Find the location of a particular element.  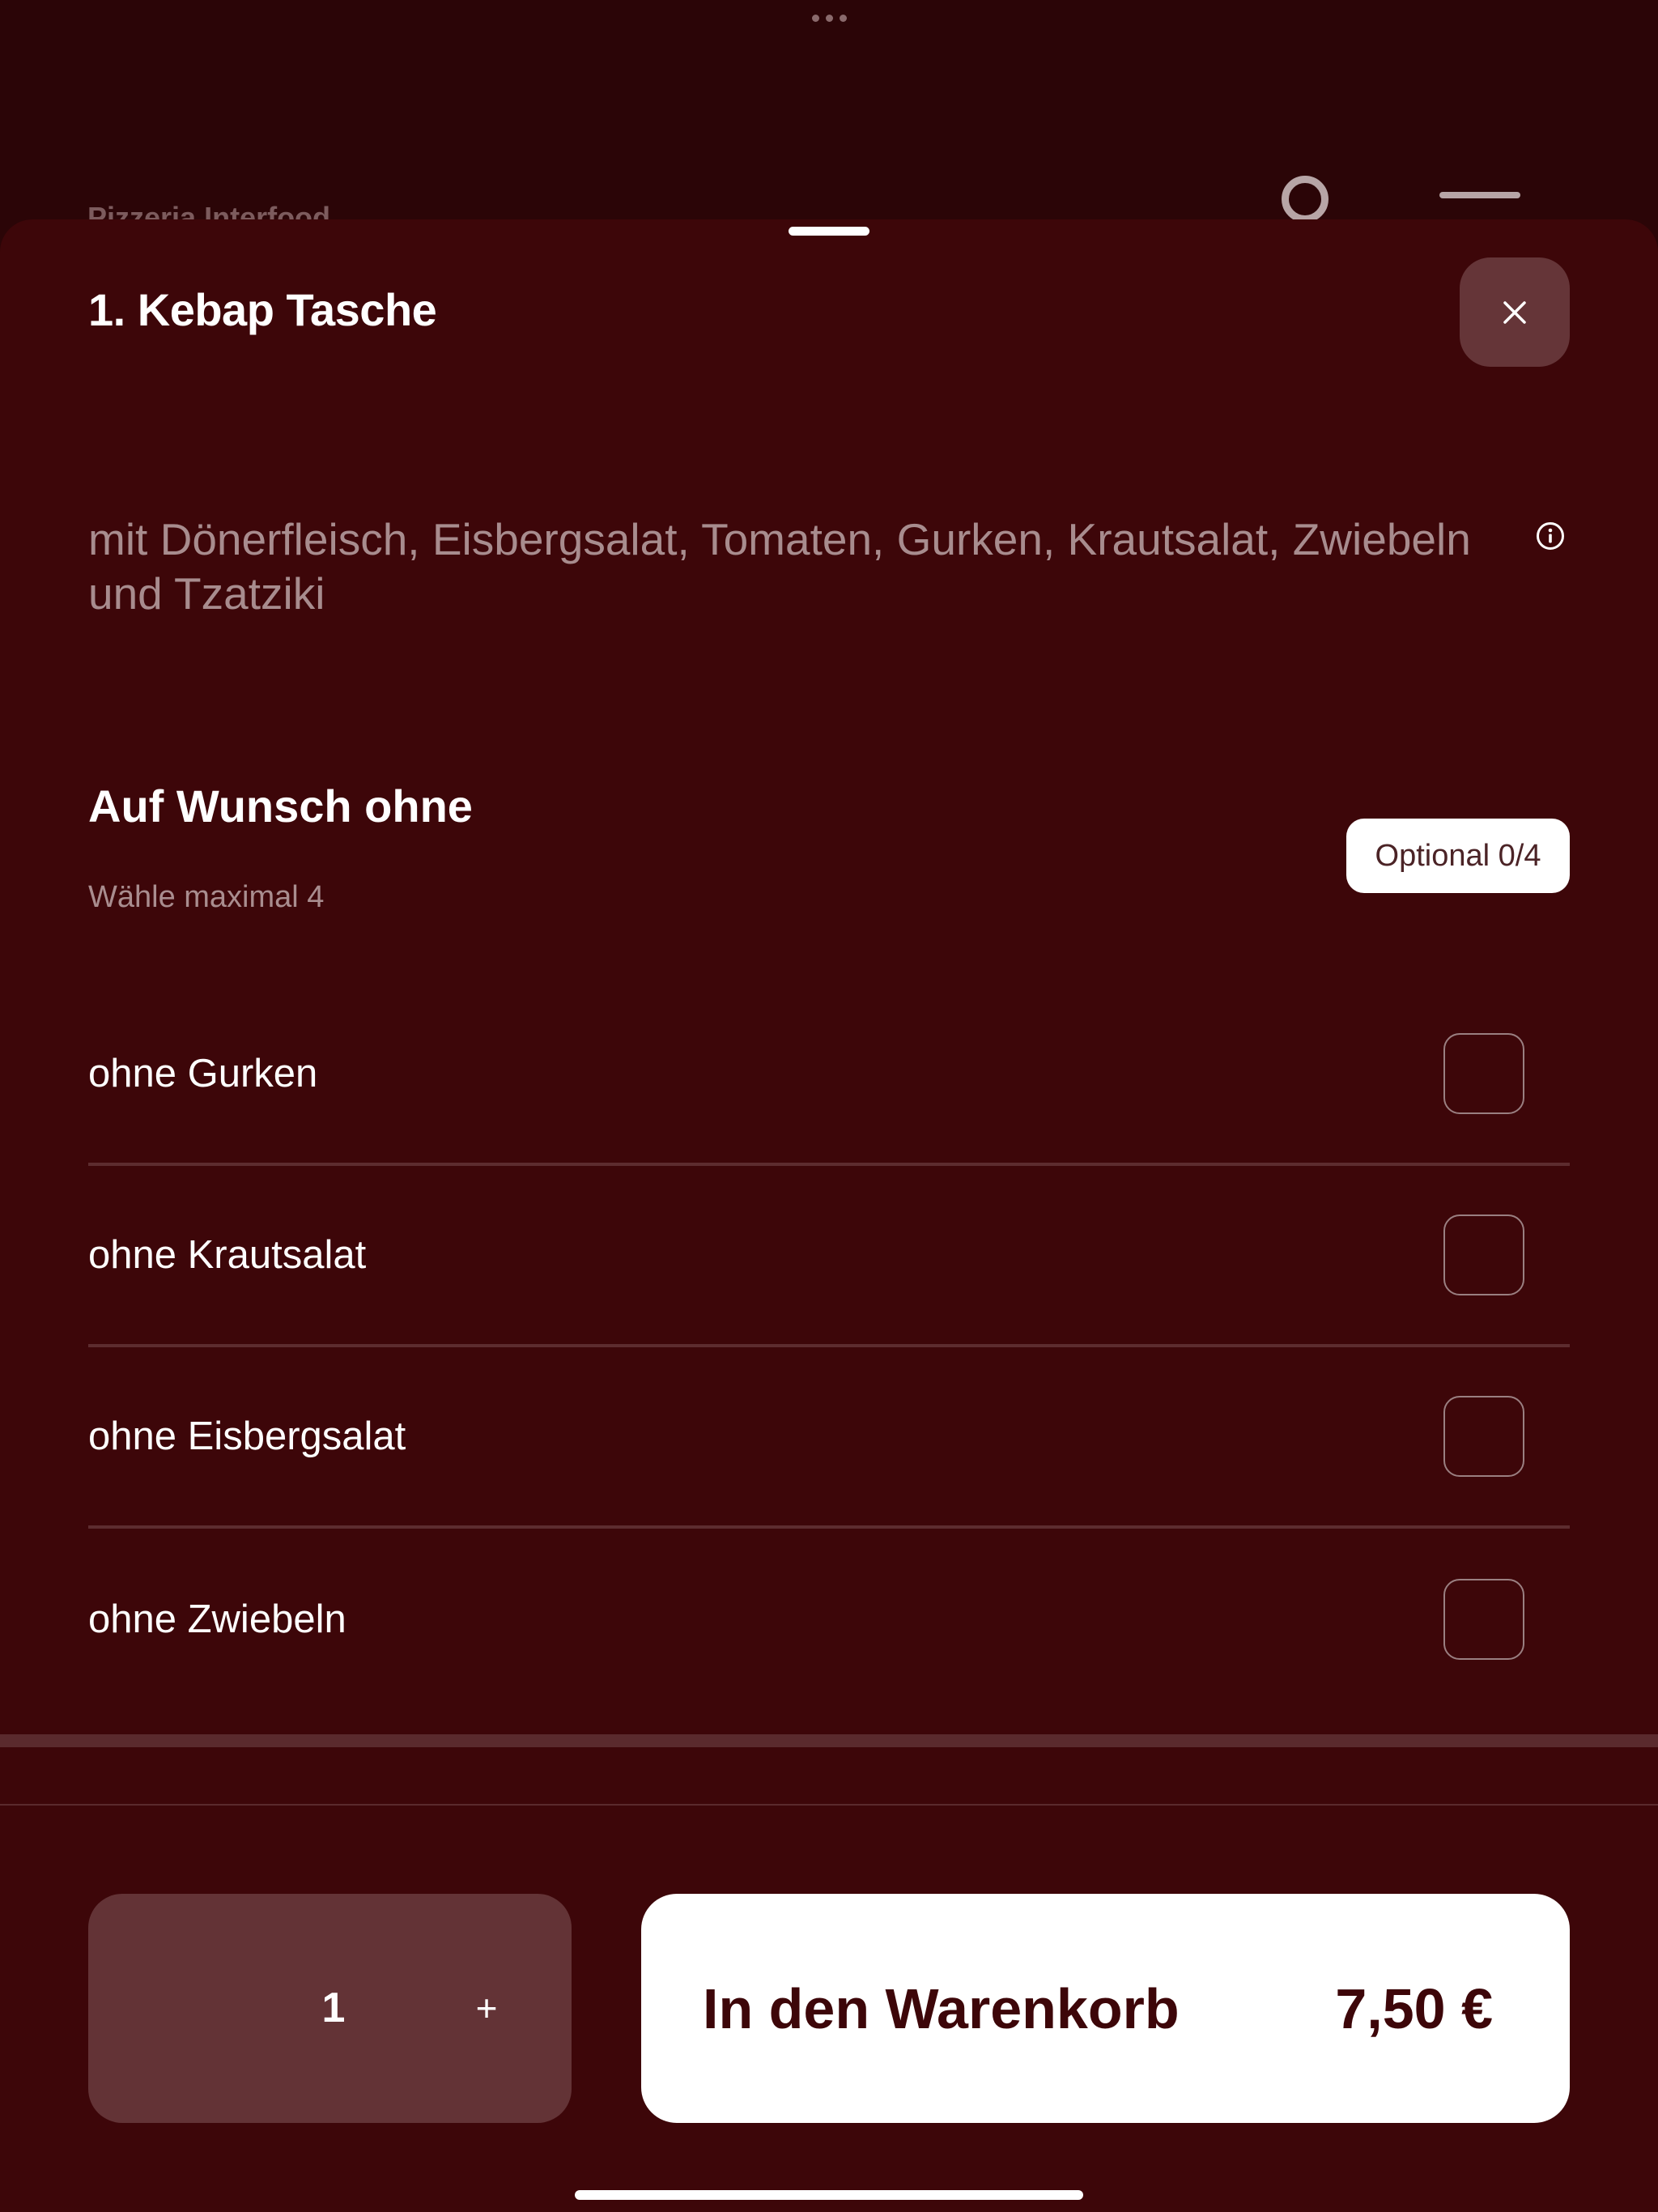

option-group-subtitle: Wähle maximal 4 is located at coordinates (206, 897).